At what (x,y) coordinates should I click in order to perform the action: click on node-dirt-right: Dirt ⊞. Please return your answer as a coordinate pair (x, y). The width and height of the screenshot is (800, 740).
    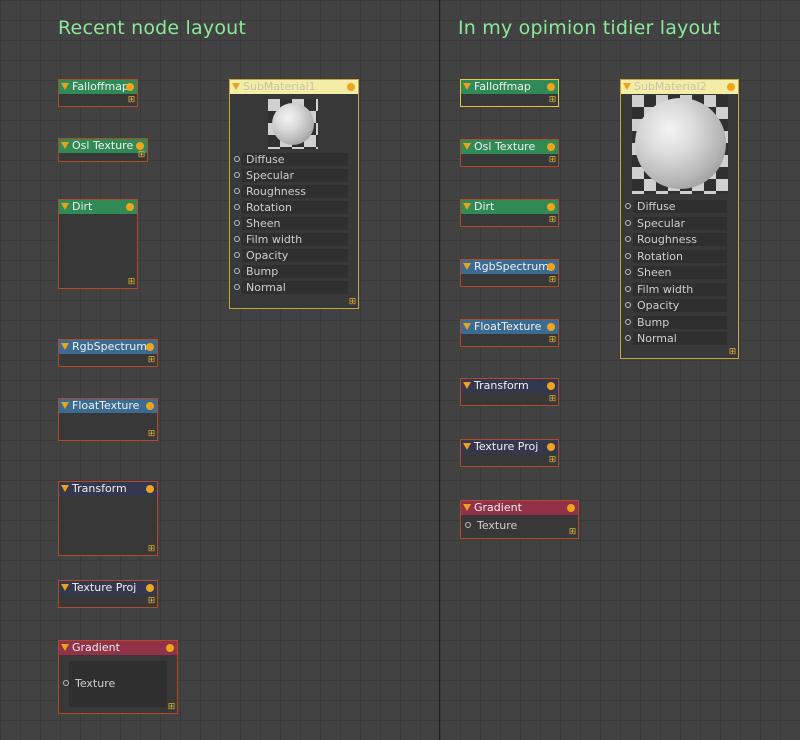
    Looking at the image, I should click on (509, 213).